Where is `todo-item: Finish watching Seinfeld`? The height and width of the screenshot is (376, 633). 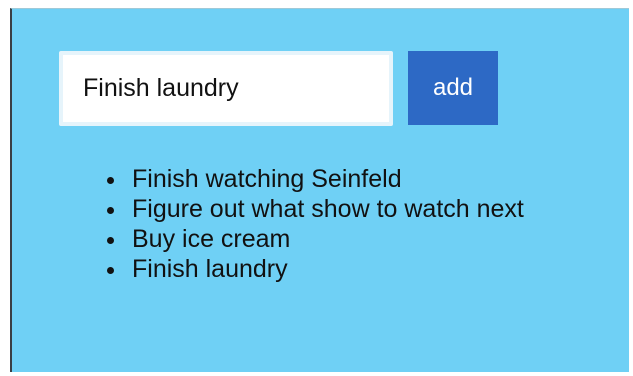
todo-item: Finish watching Seinfeld is located at coordinates (326, 179).